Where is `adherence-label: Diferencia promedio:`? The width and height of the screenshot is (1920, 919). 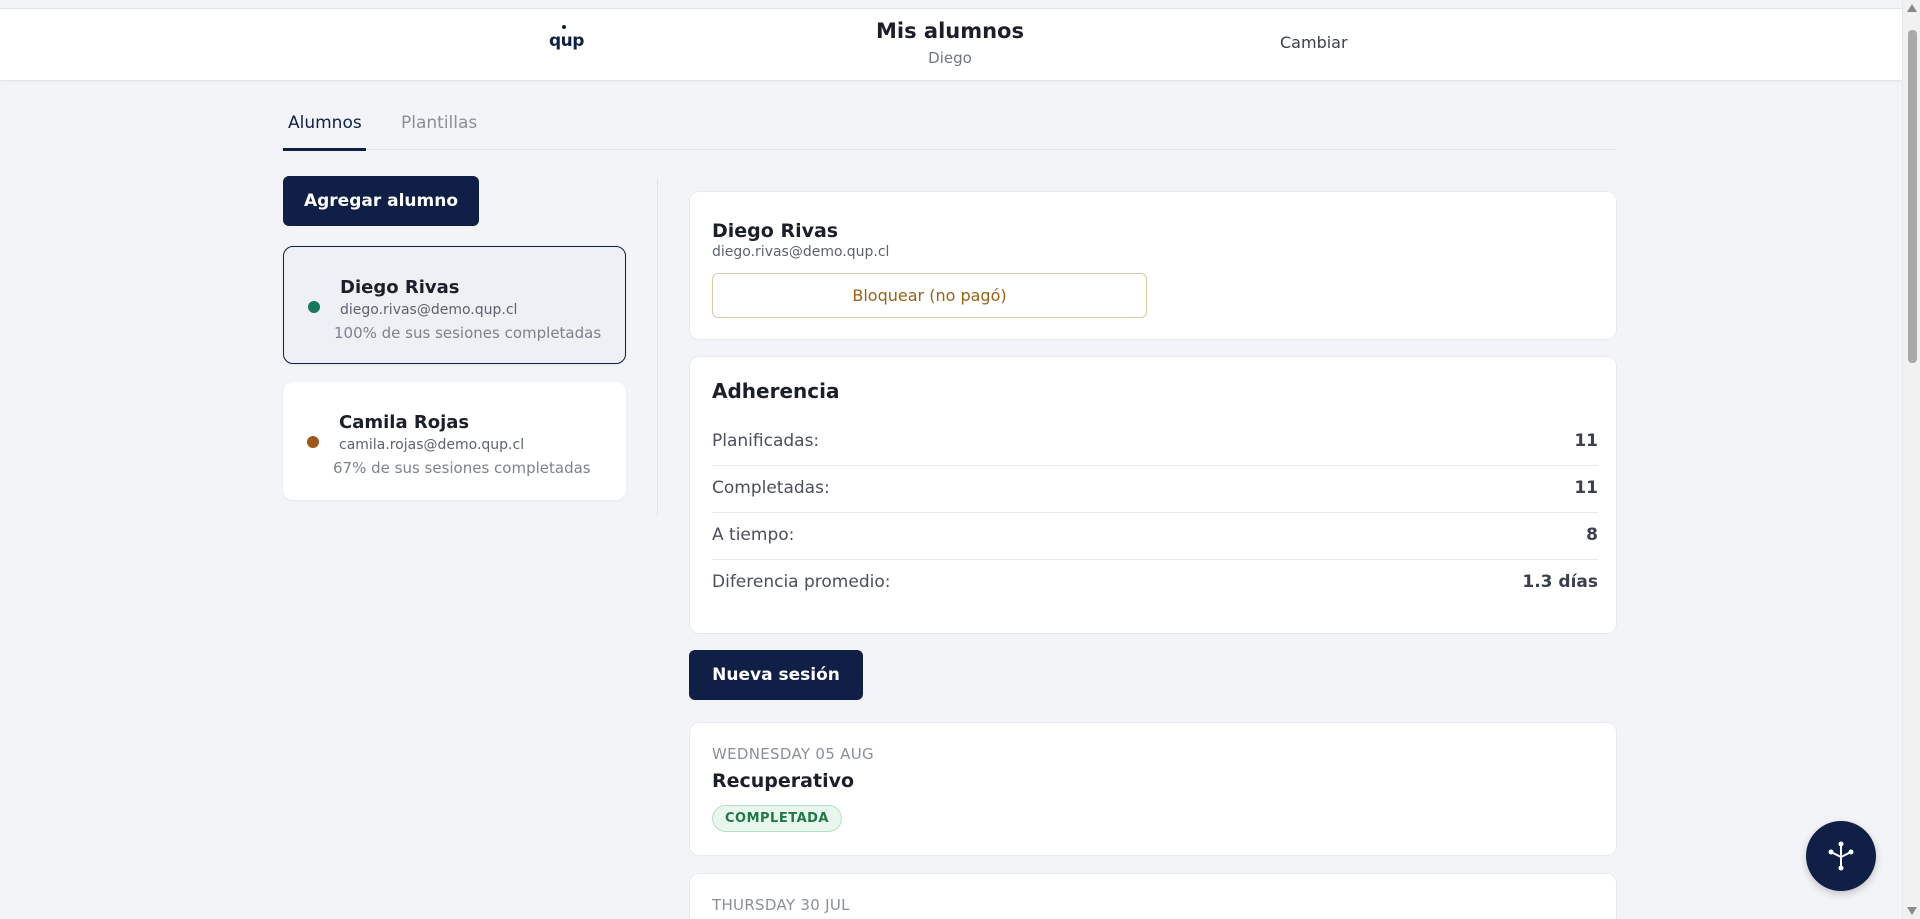 adherence-label: Diferencia promedio: is located at coordinates (801, 582).